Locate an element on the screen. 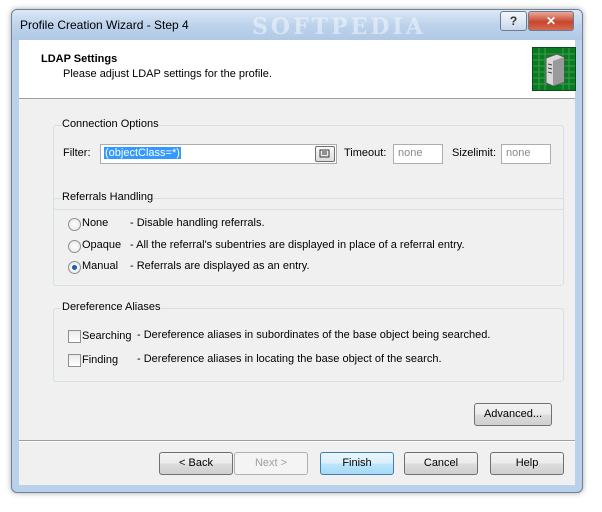  referral-none-label: None is located at coordinates (95, 223).